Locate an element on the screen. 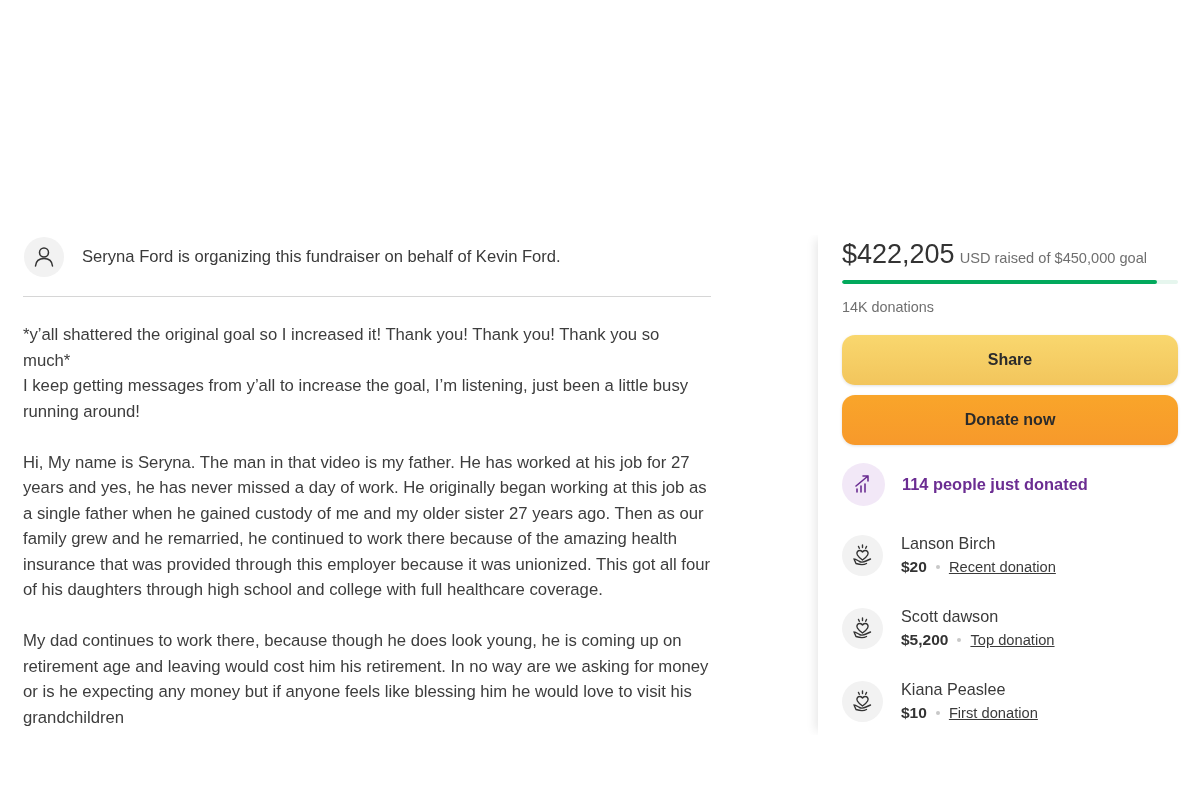 The height and width of the screenshot is (800, 1200). trending-up-chart-icon is located at coordinates (863, 484).